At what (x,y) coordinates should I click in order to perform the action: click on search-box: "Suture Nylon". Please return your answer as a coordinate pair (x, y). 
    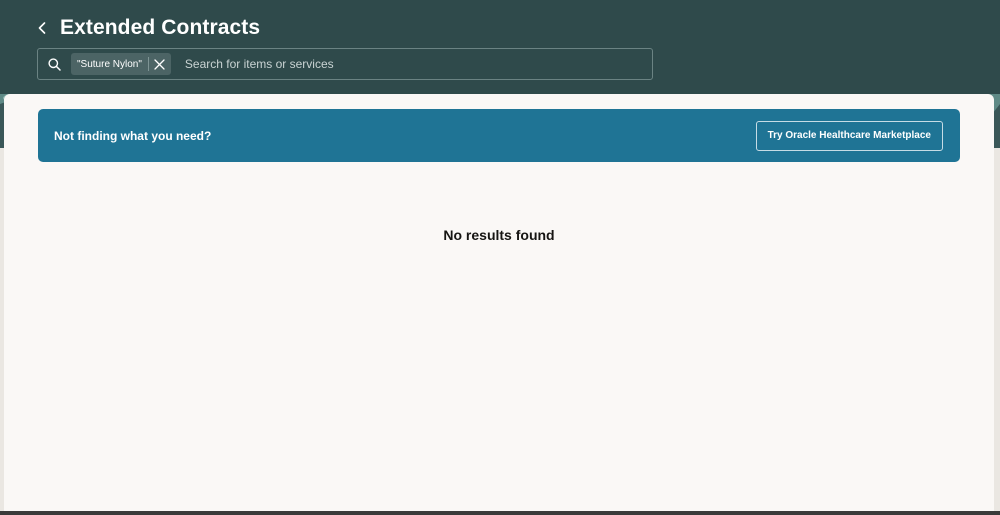
    Looking at the image, I should click on (345, 64).